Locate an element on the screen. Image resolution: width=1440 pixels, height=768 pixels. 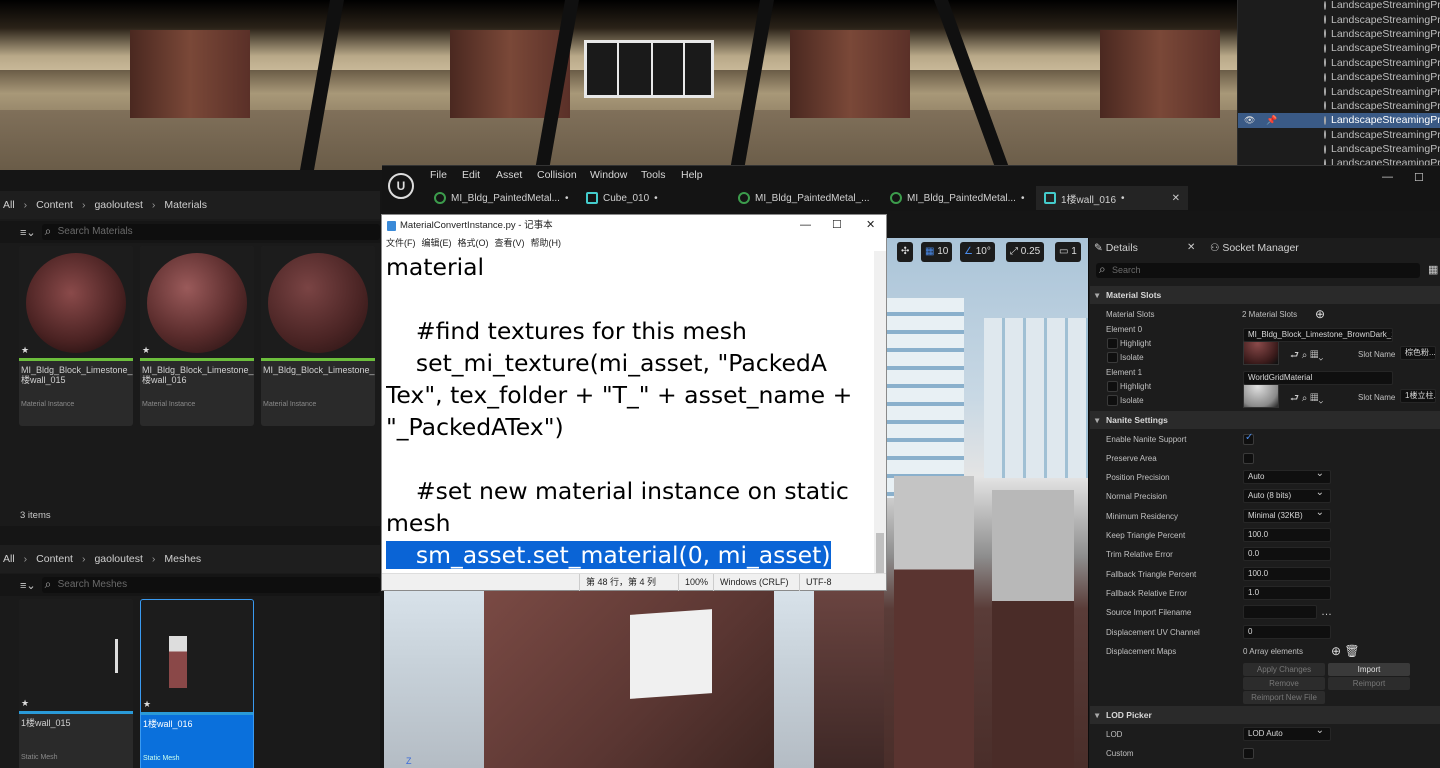
nanite-field is located at coordinates (1280, 612).